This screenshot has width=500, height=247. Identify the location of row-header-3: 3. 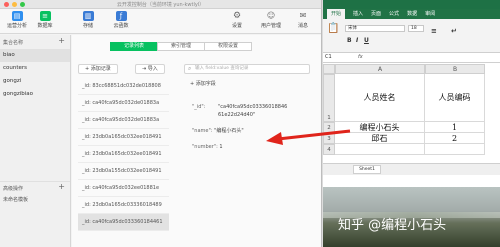
(329, 138).